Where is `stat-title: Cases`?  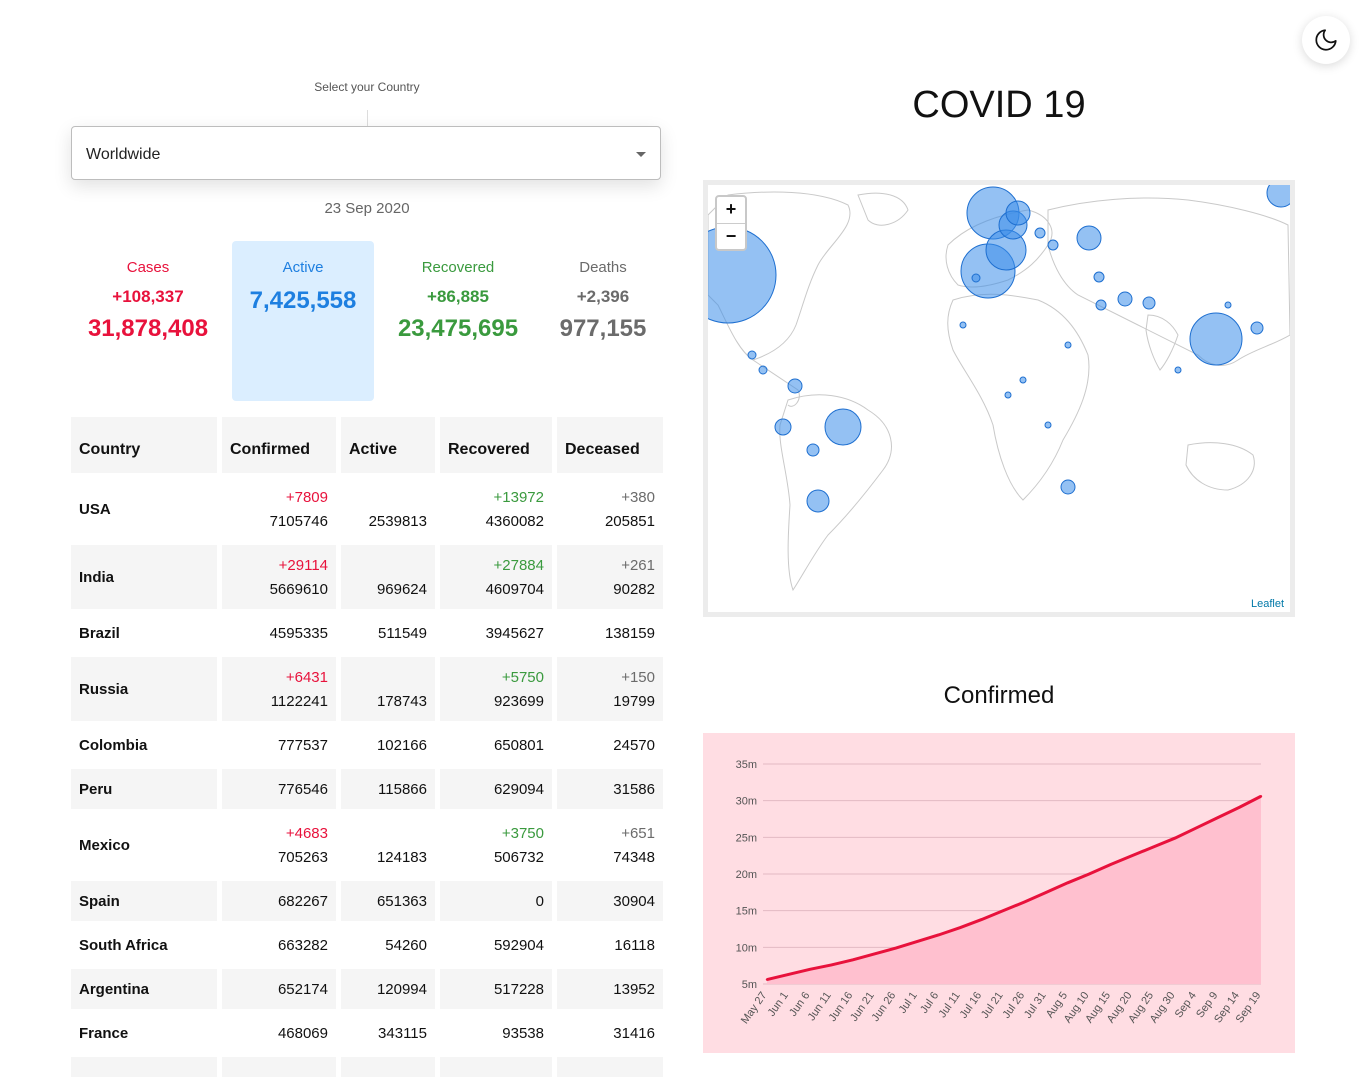
stat-title: Cases is located at coordinates (148, 267).